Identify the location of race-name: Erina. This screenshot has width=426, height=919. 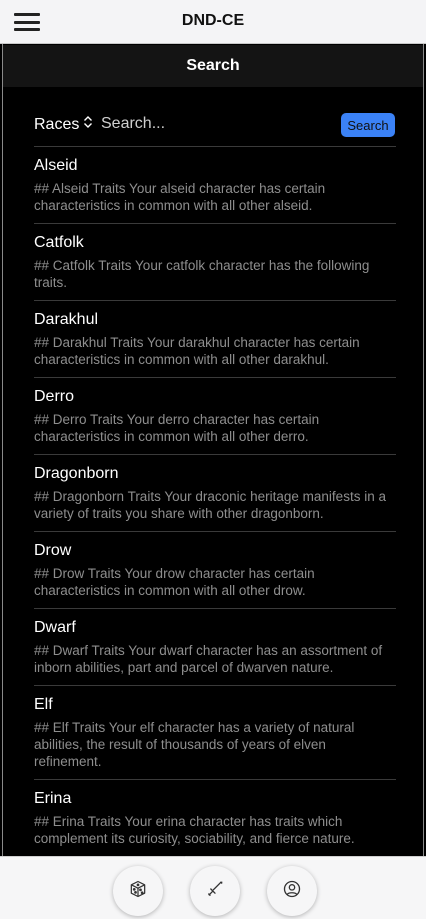
(53, 798).